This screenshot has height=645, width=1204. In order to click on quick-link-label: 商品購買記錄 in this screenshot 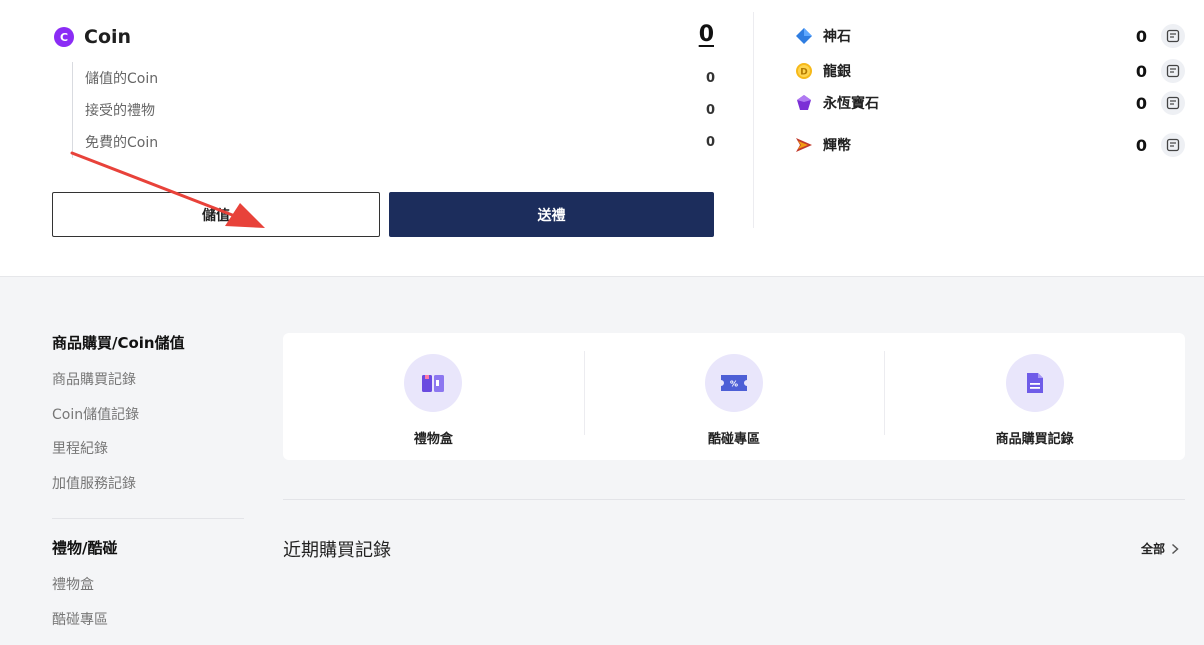, I will do `click(1034, 439)`.